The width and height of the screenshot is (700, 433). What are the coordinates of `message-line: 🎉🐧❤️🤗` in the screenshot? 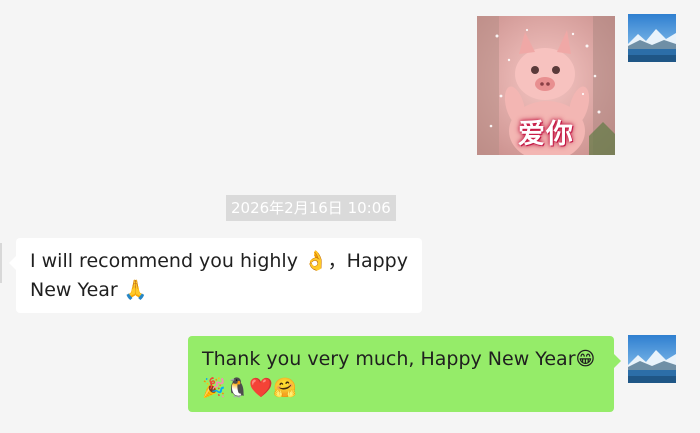 It's located at (249, 388).